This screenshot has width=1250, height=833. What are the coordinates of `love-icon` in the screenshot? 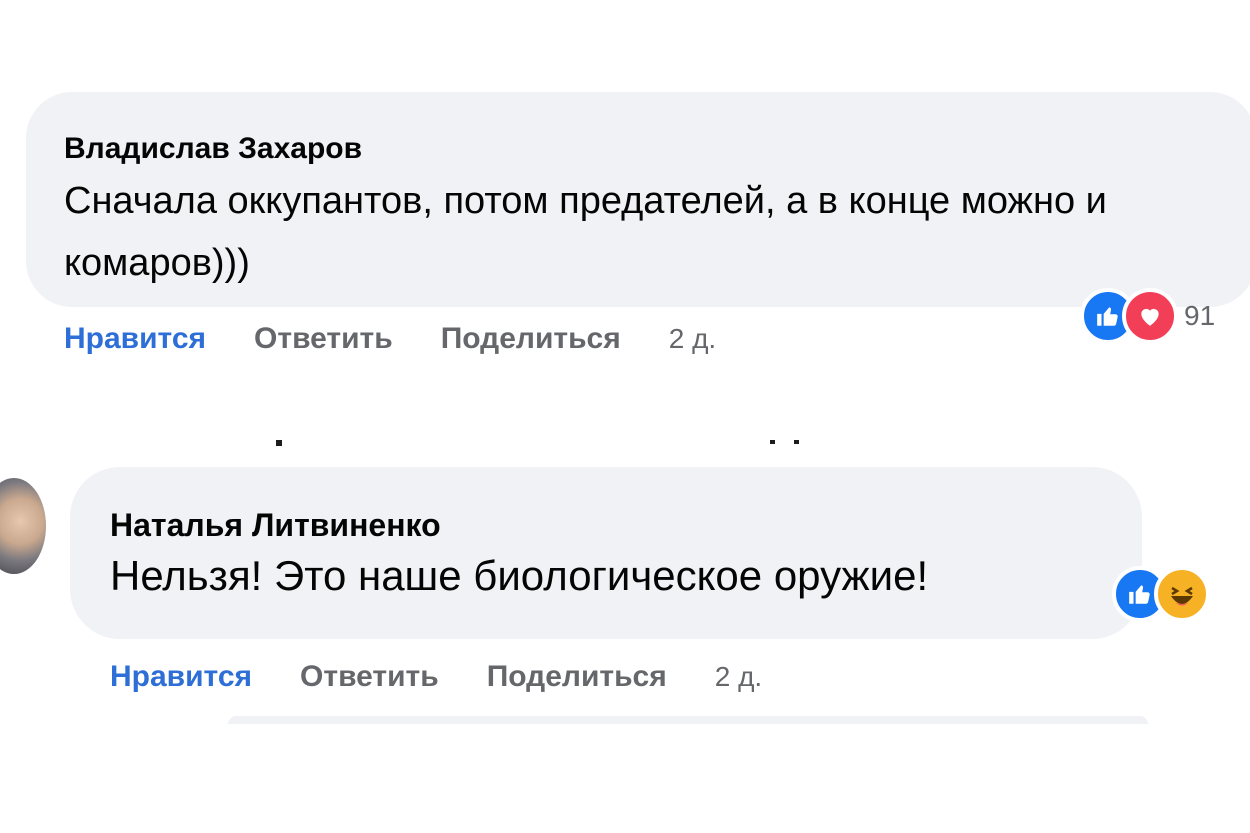 It's located at (1150, 316).